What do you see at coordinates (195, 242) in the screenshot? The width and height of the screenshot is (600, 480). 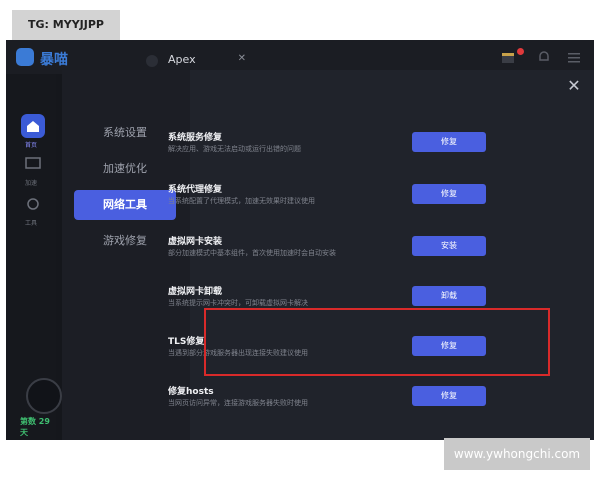 I see `row-title: 虚拟网卡安装` at bounding box center [195, 242].